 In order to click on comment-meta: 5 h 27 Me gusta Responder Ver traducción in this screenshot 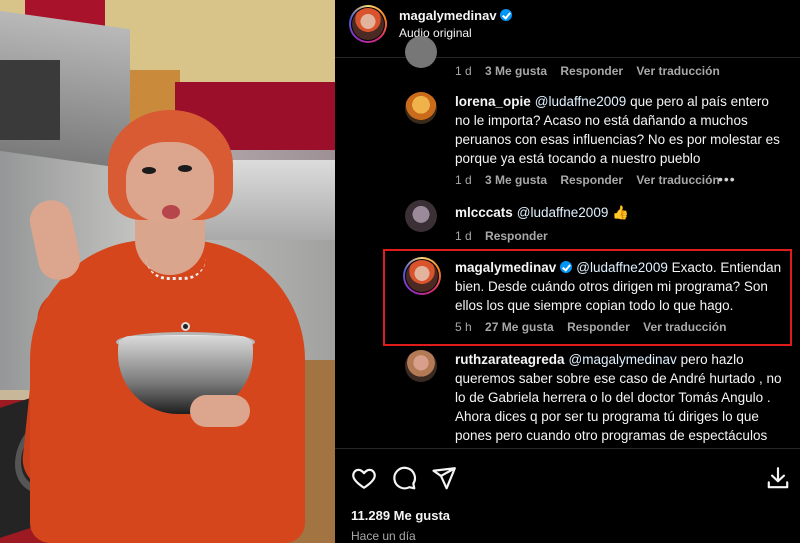, I will do `click(595, 327)`.